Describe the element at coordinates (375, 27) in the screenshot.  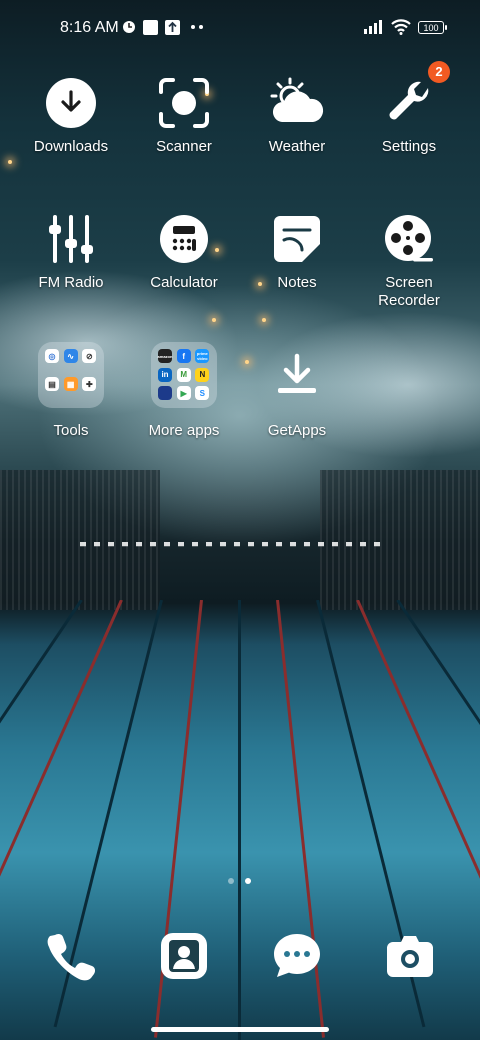
I see `signal-icon` at that location.